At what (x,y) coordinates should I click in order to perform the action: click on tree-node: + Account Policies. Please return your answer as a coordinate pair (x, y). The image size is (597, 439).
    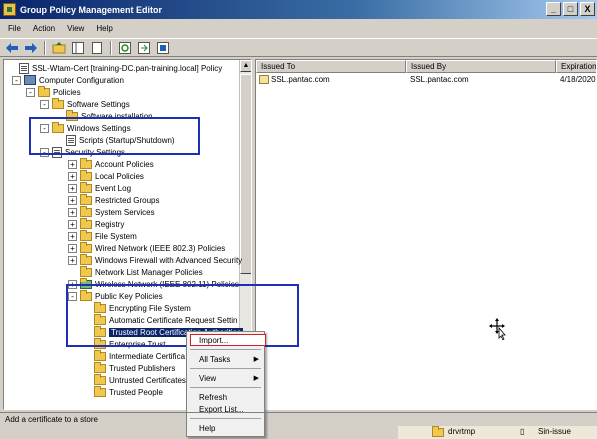
    Looking at the image, I should click on (111, 163).